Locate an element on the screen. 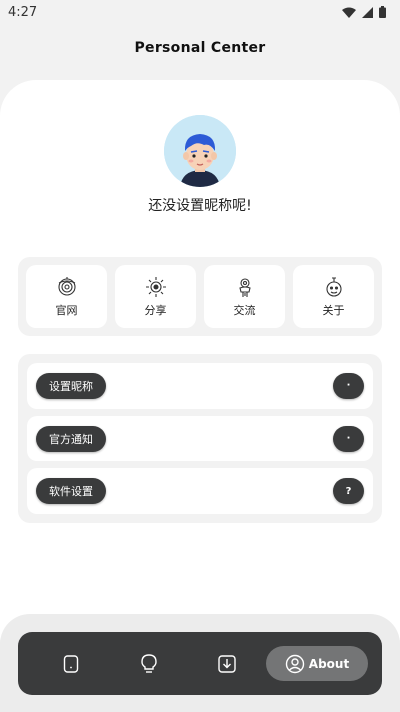  set-nickname-action-button: · is located at coordinates (348, 385).